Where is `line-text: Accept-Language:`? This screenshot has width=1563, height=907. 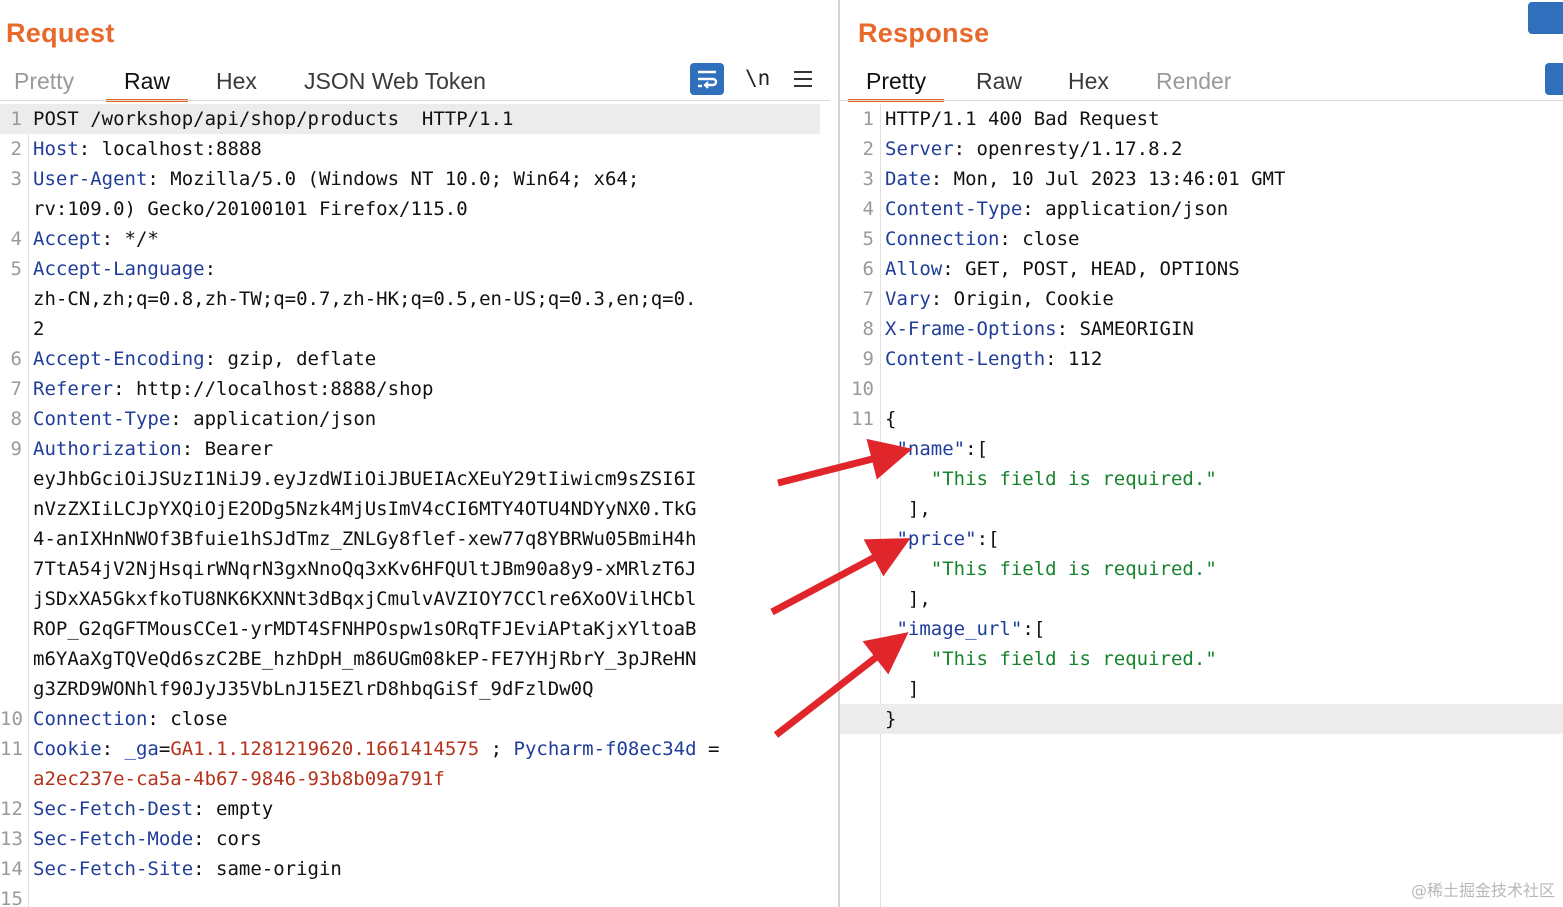 line-text: Accept-Language: is located at coordinates (130, 269).